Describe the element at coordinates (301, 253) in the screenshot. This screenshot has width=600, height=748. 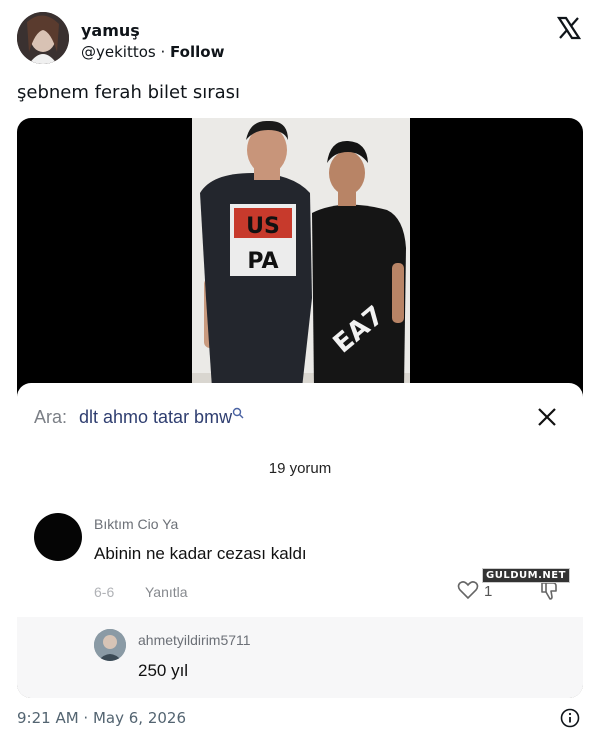
I see `photo: US PA EA7` at that location.